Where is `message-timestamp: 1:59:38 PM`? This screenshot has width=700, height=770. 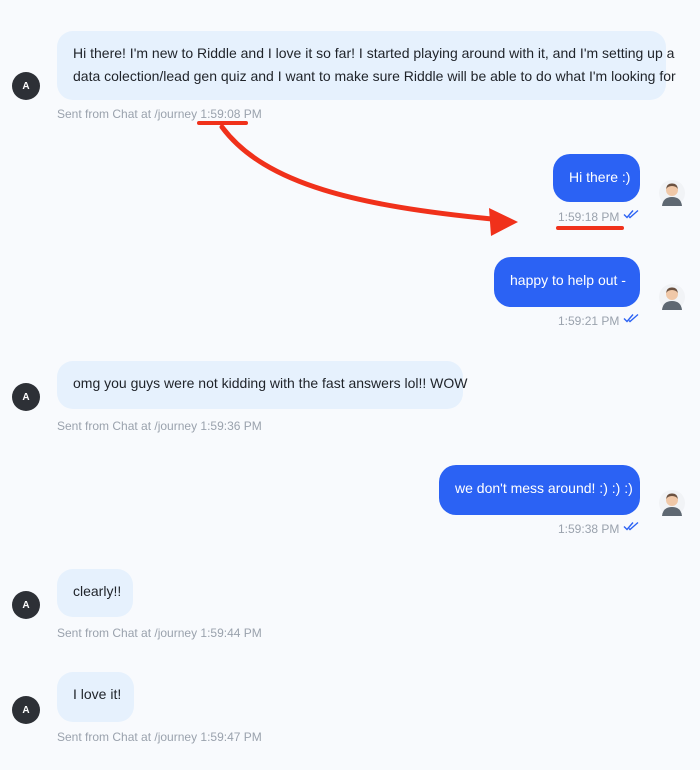 message-timestamp: 1:59:38 PM is located at coordinates (589, 529).